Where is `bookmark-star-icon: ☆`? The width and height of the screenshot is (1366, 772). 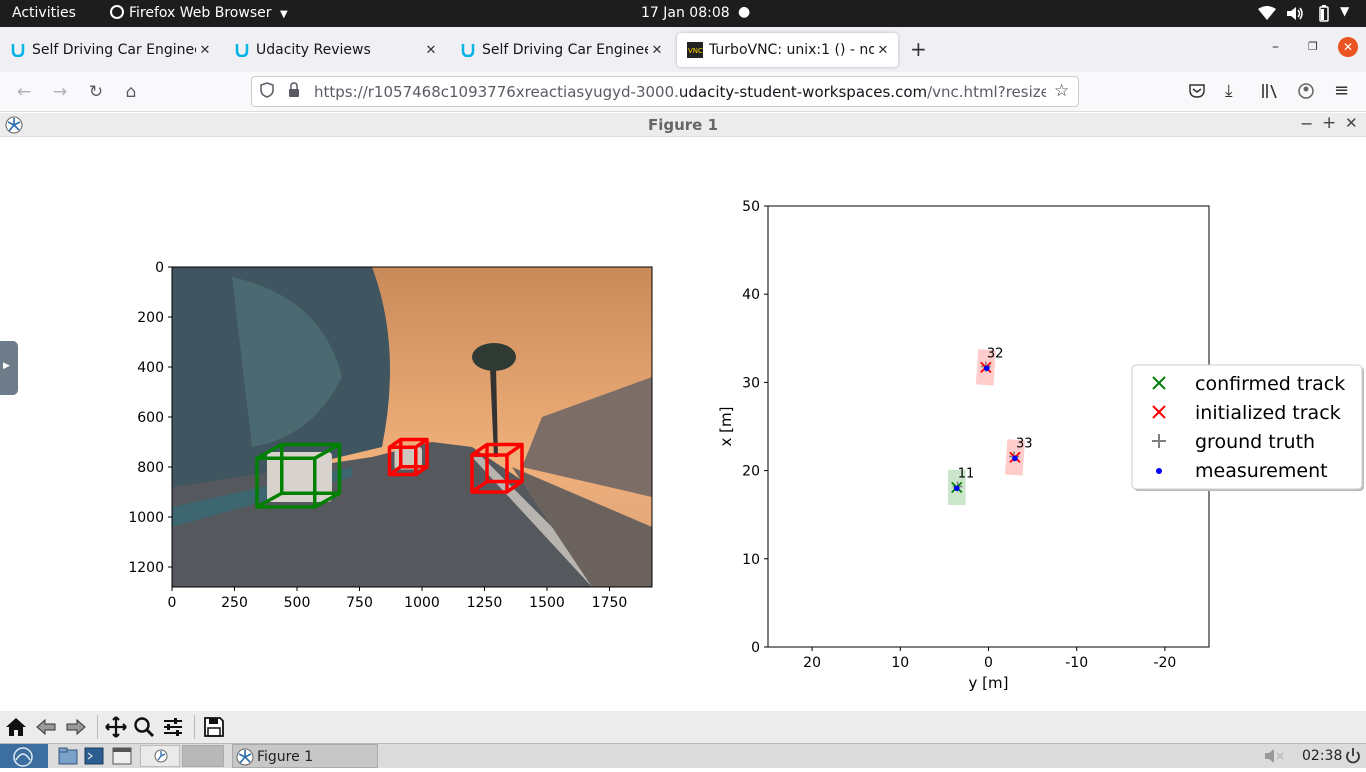 bookmark-star-icon: ☆ is located at coordinates (1061, 91).